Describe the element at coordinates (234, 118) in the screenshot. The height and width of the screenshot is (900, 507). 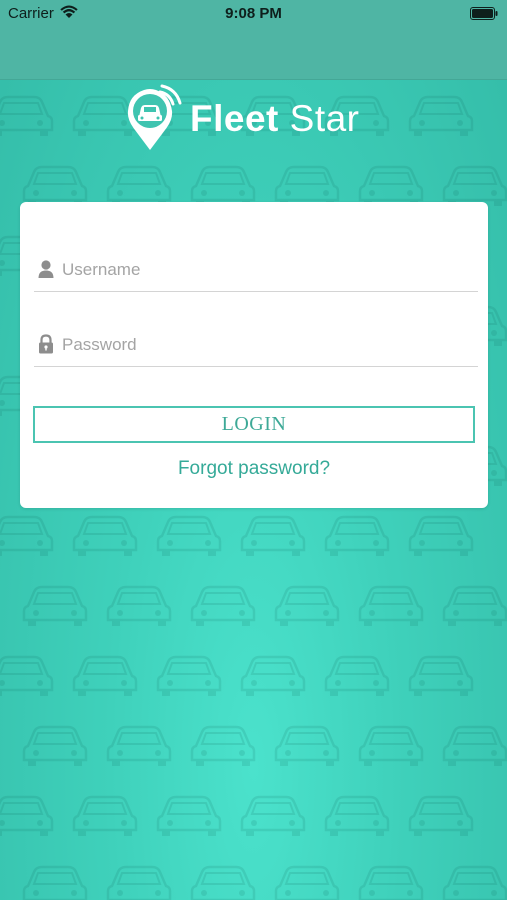
I see `app-name-bold: Fleet` at that location.